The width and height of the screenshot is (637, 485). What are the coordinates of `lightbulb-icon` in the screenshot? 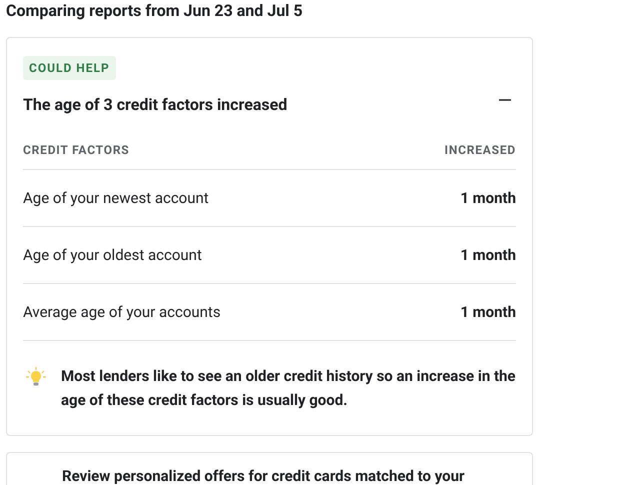 It's located at (36, 377).